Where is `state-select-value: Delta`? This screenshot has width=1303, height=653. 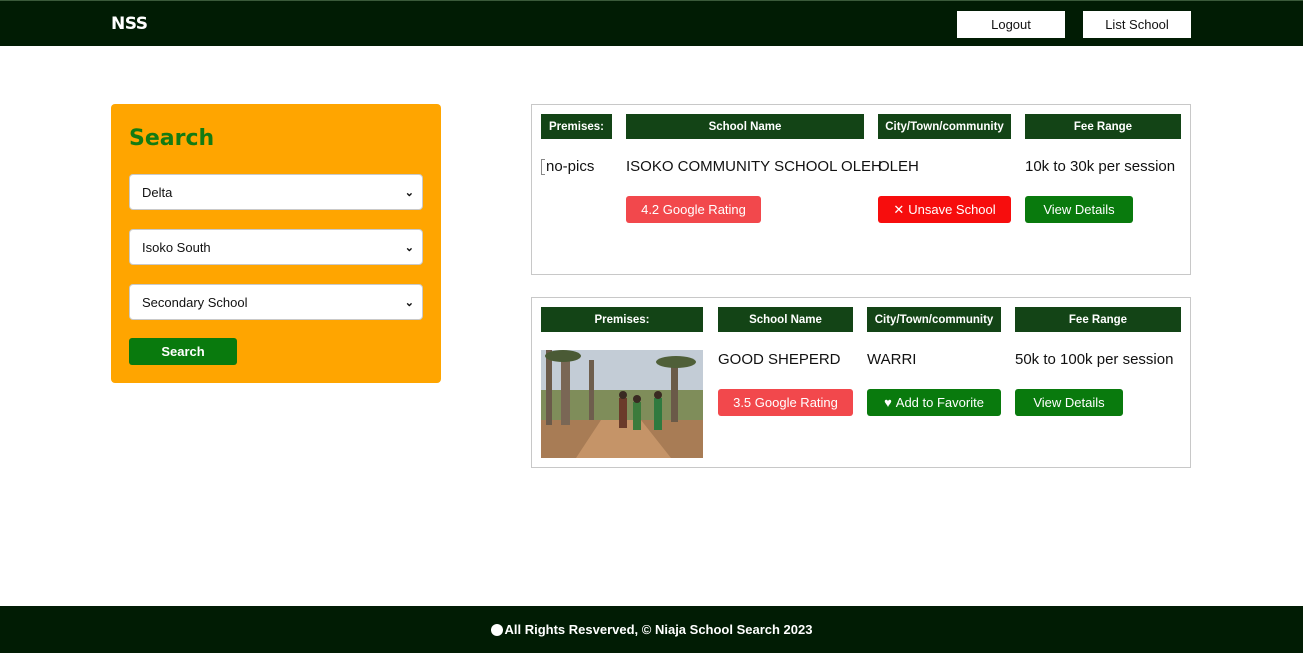
state-select-value: Delta is located at coordinates (157, 192).